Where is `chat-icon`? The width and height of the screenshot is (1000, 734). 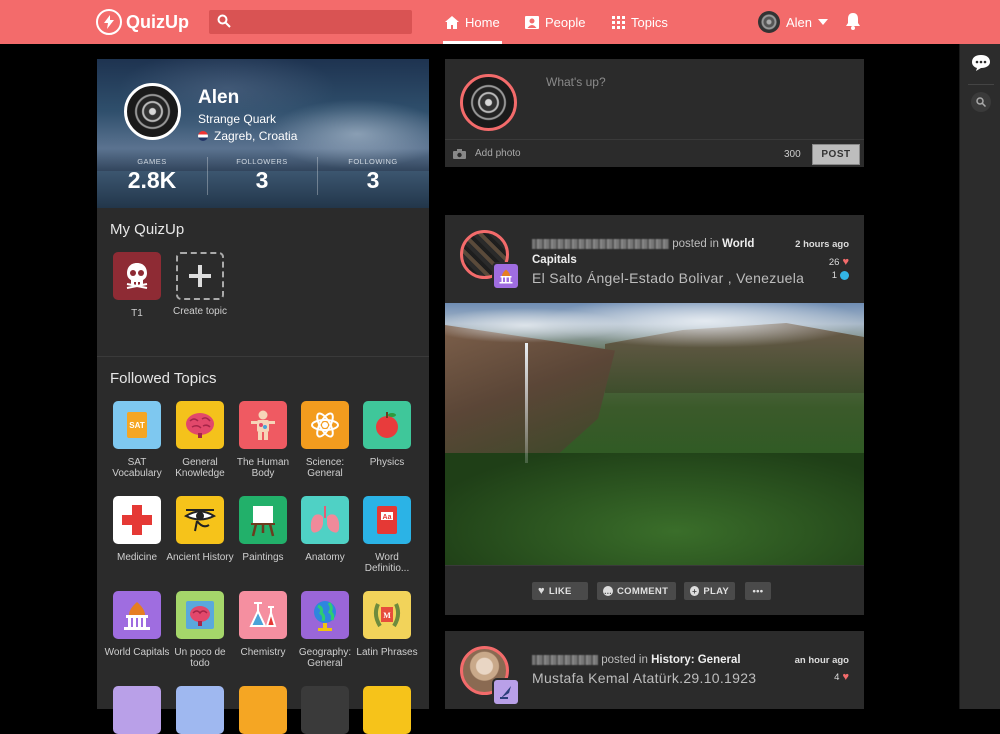
chat-icon is located at coordinates (981, 65).